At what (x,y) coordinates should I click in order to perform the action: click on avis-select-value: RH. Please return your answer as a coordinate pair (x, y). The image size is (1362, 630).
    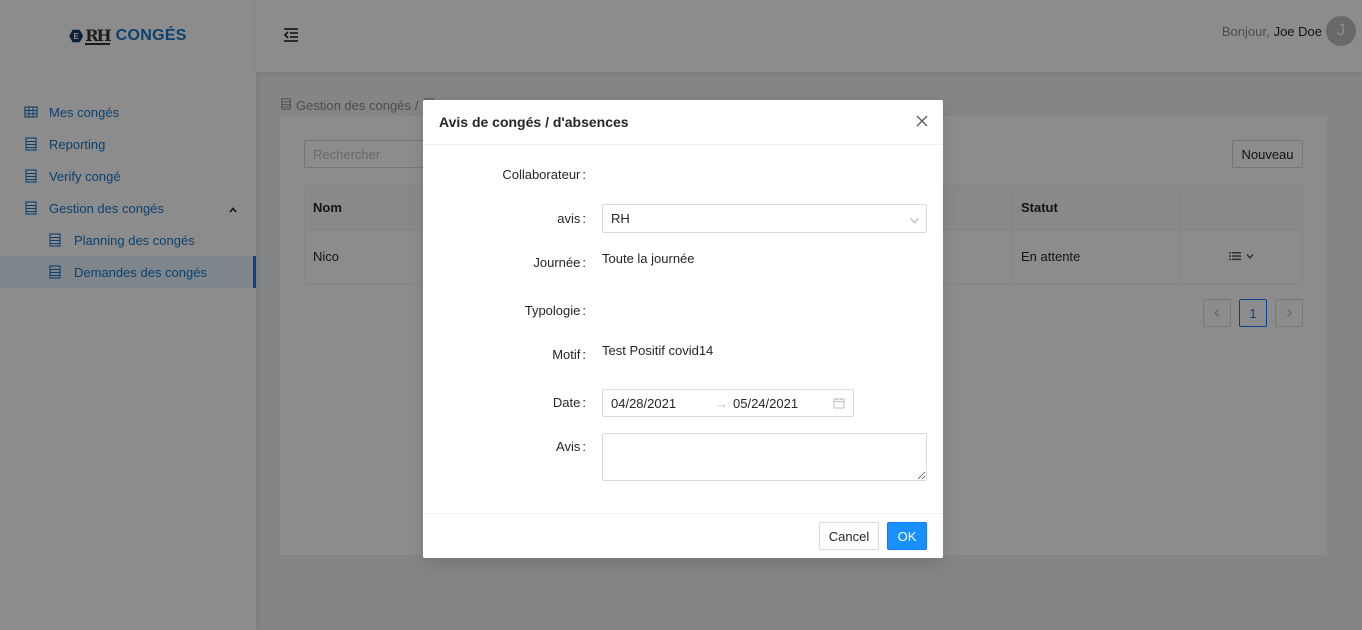
    Looking at the image, I should click on (620, 218).